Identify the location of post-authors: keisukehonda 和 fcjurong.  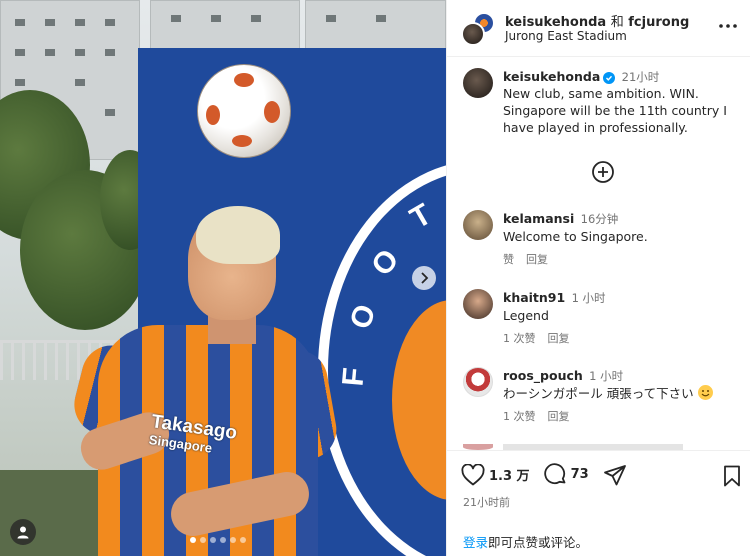
(597, 20).